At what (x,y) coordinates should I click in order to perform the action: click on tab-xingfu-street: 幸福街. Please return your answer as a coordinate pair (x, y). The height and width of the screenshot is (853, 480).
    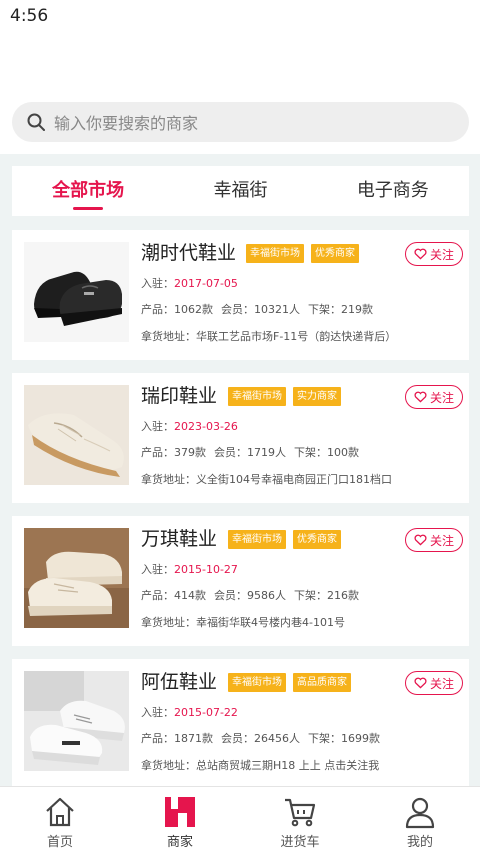
    Looking at the image, I should click on (240, 191).